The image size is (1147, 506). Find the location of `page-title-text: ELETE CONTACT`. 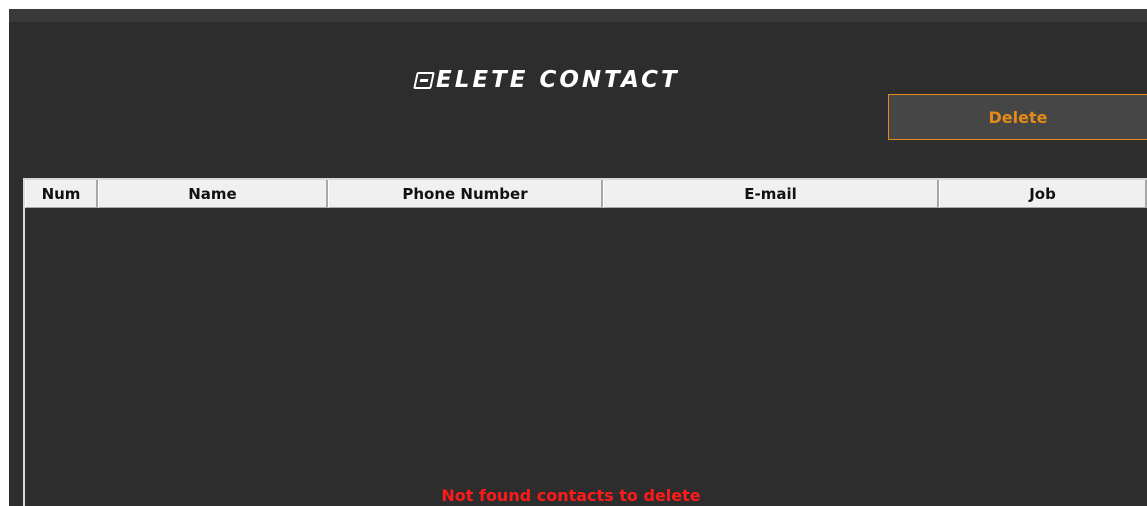

page-title-text: ELETE CONTACT is located at coordinates (558, 80).